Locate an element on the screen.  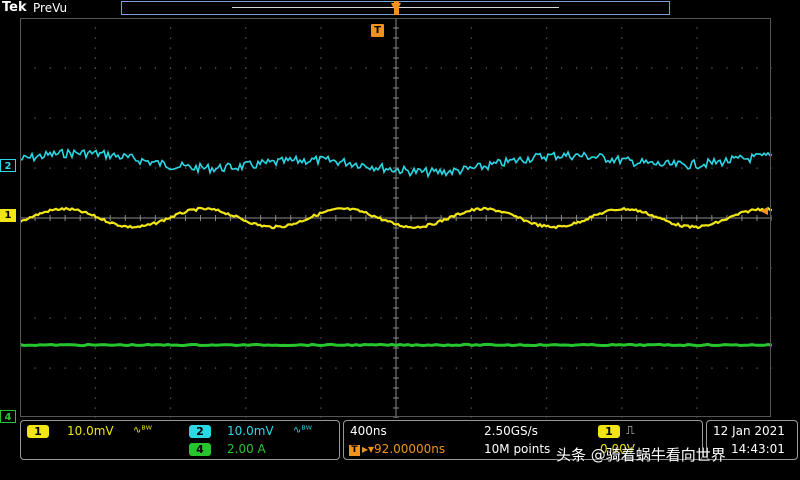
trigger-slope-icon: ⎍ is located at coordinates (630, 430).